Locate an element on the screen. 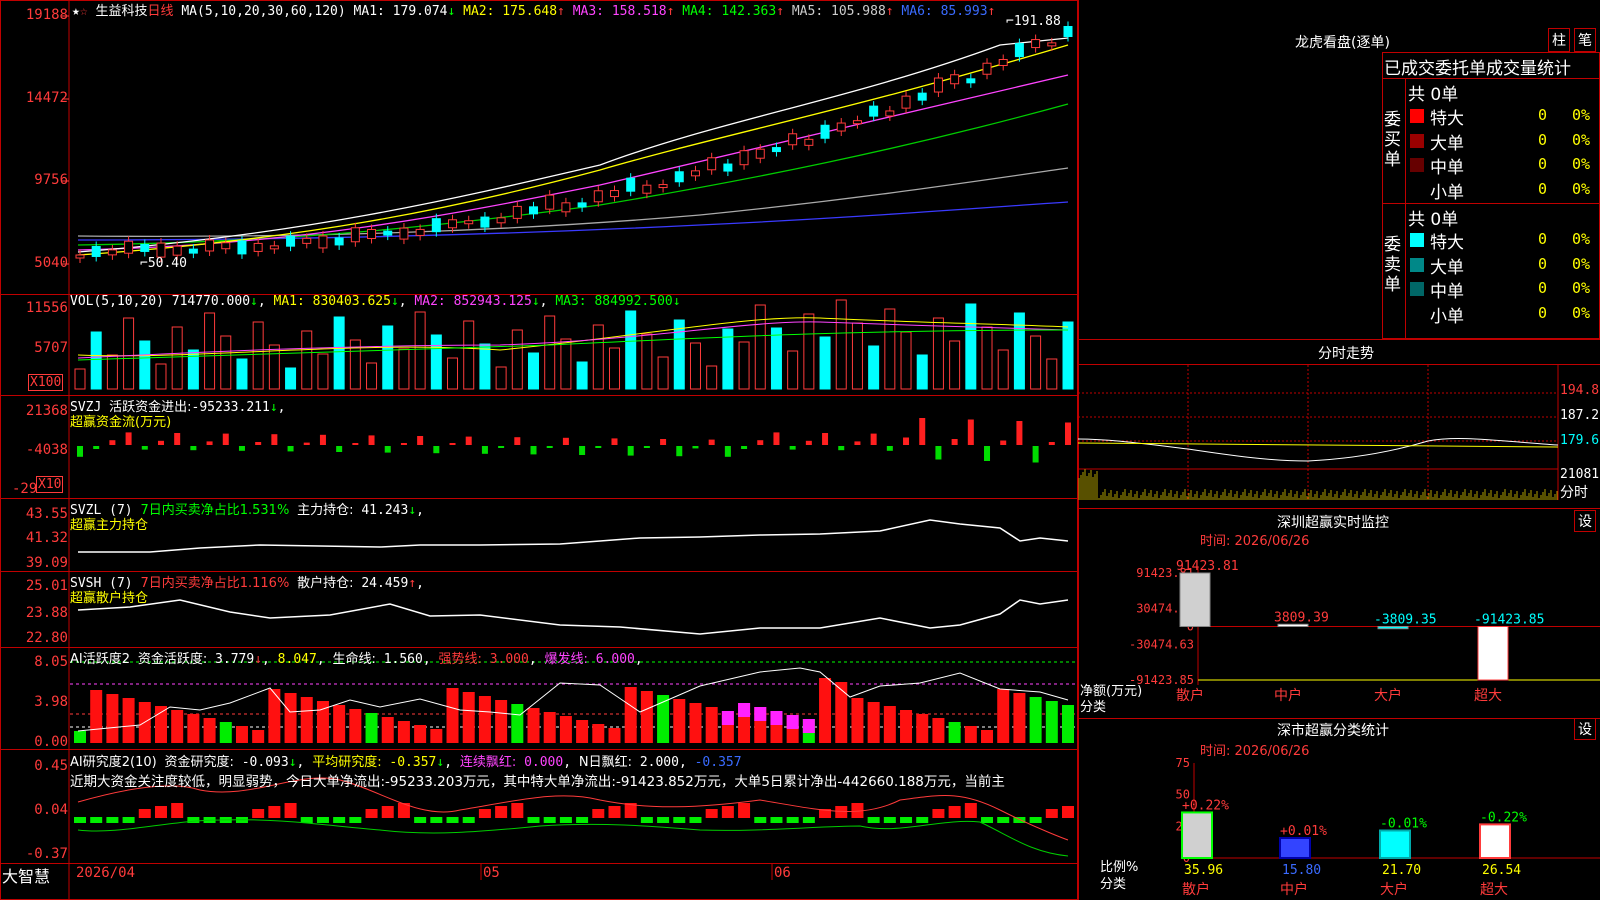  ss-bar is located at coordinates (1395, 844).